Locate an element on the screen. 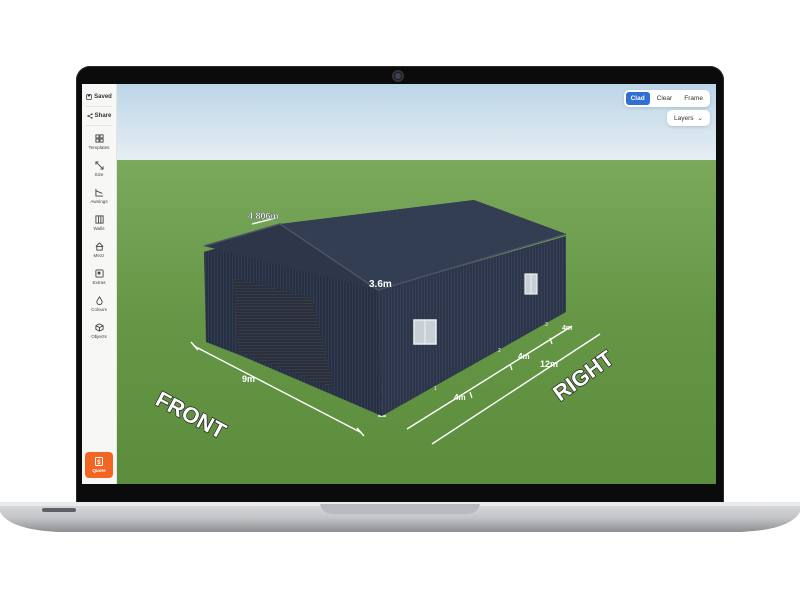 Image resolution: width=800 pixels, height=600 pixels. total-length-label: 12m is located at coordinates (549, 364).